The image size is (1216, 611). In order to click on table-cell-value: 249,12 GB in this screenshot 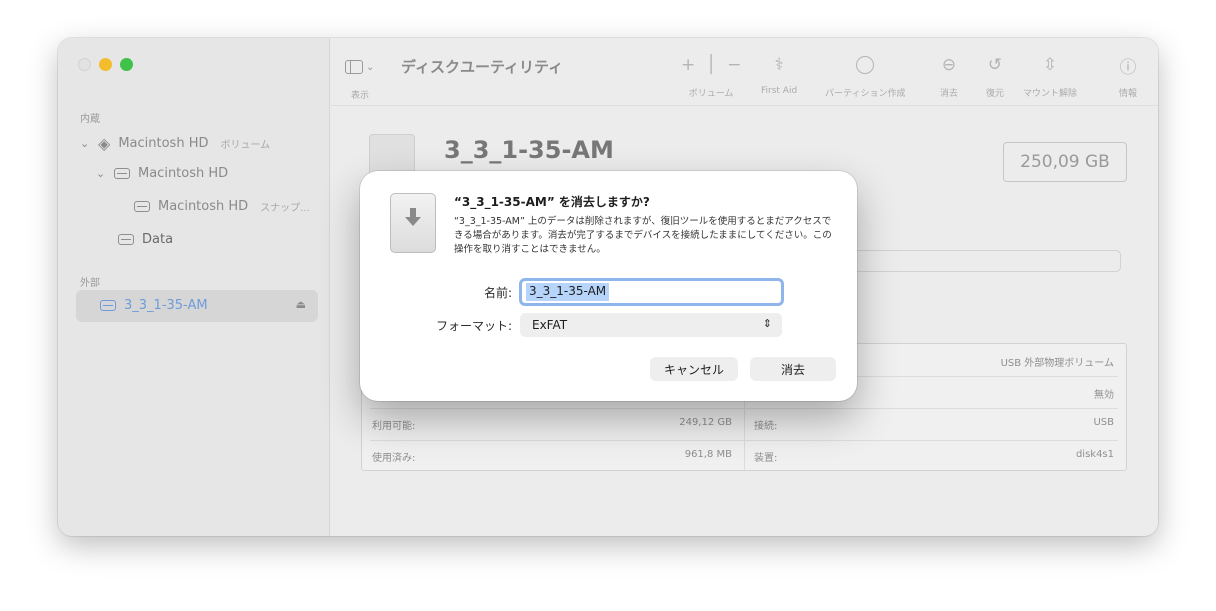, I will do `click(705, 422)`.